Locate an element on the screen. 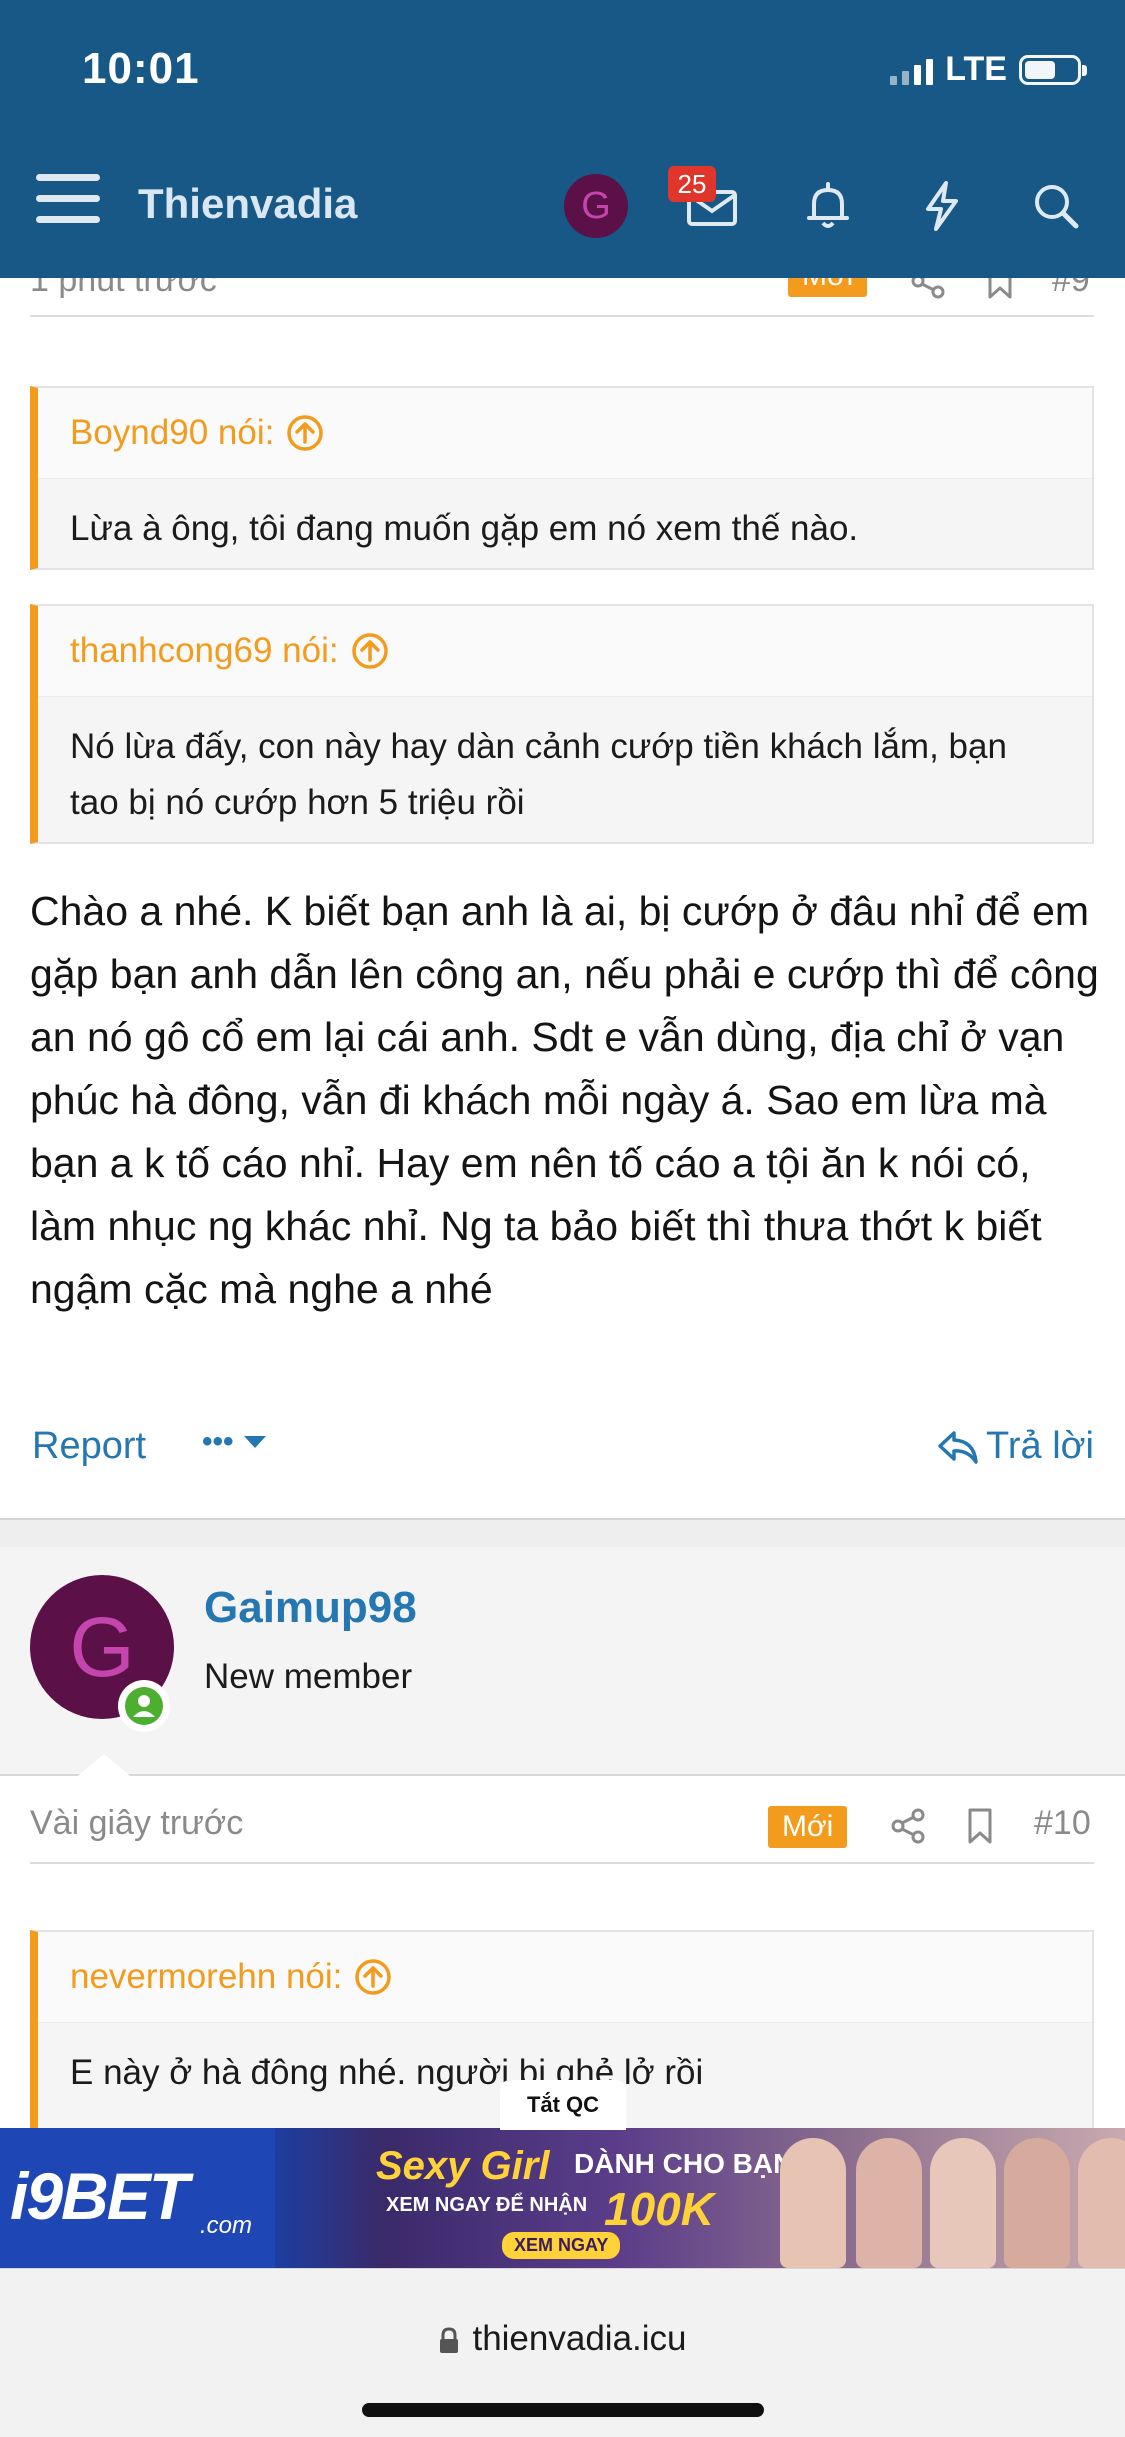 The width and height of the screenshot is (1125, 2437). reply-label: Trả lời is located at coordinates (1040, 1446).